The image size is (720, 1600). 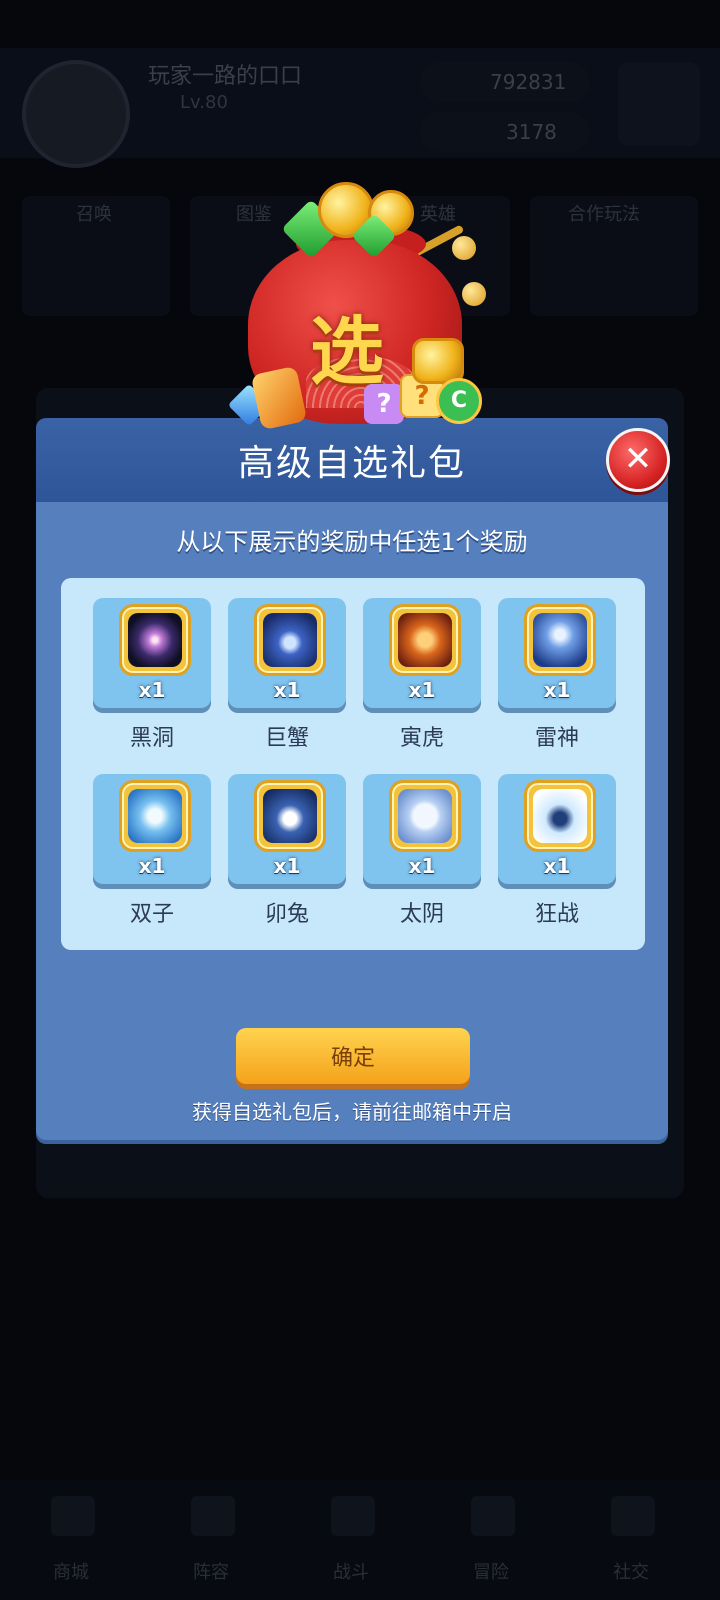 I want to click on bag-character: 选, so click(x=347, y=352).